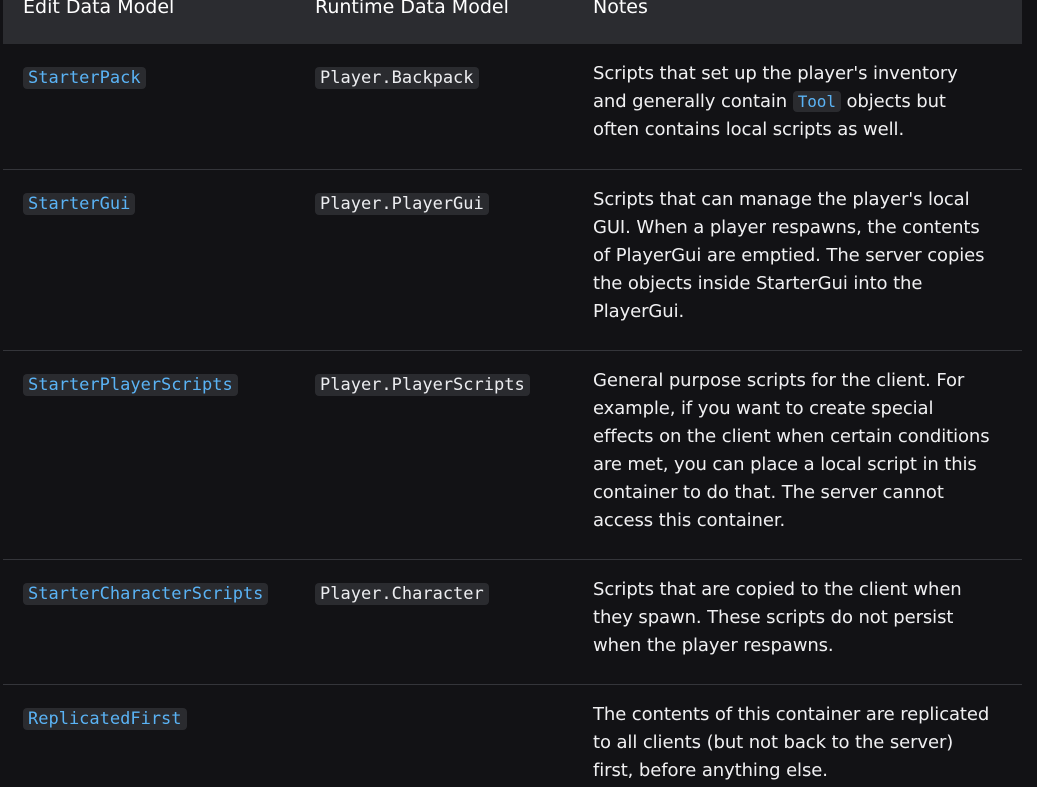  I want to click on tool-link: Tool, so click(816, 101).